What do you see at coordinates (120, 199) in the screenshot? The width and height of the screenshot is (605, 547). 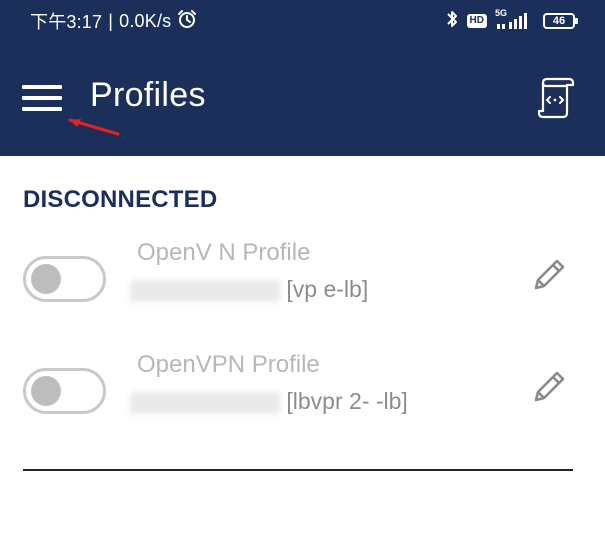 I see `section-header-disconnected: DISCONNECTED` at bounding box center [120, 199].